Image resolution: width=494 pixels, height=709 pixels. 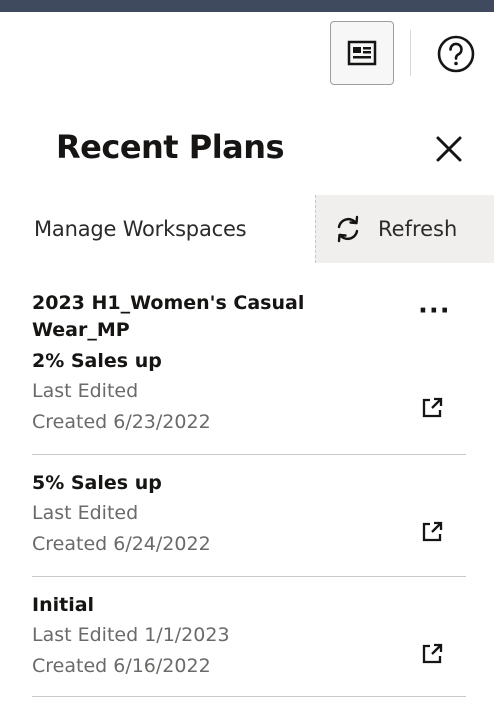 What do you see at coordinates (348, 229) in the screenshot?
I see `refresh-icon` at bounding box center [348, 229].